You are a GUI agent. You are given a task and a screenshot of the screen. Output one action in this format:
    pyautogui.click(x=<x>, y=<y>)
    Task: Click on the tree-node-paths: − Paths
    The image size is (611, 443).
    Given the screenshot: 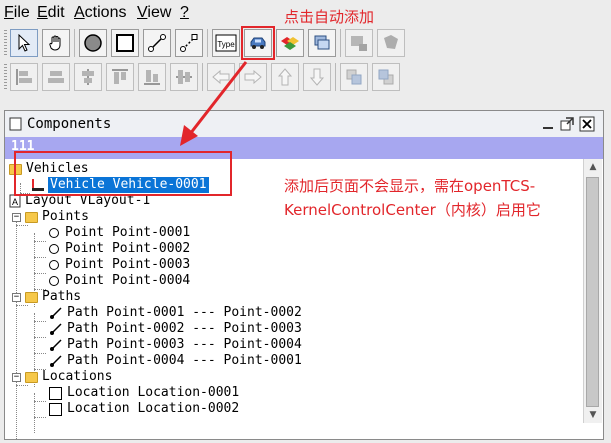 What is the action you would take?
    pyautogui.click(x=46, y=297)
    